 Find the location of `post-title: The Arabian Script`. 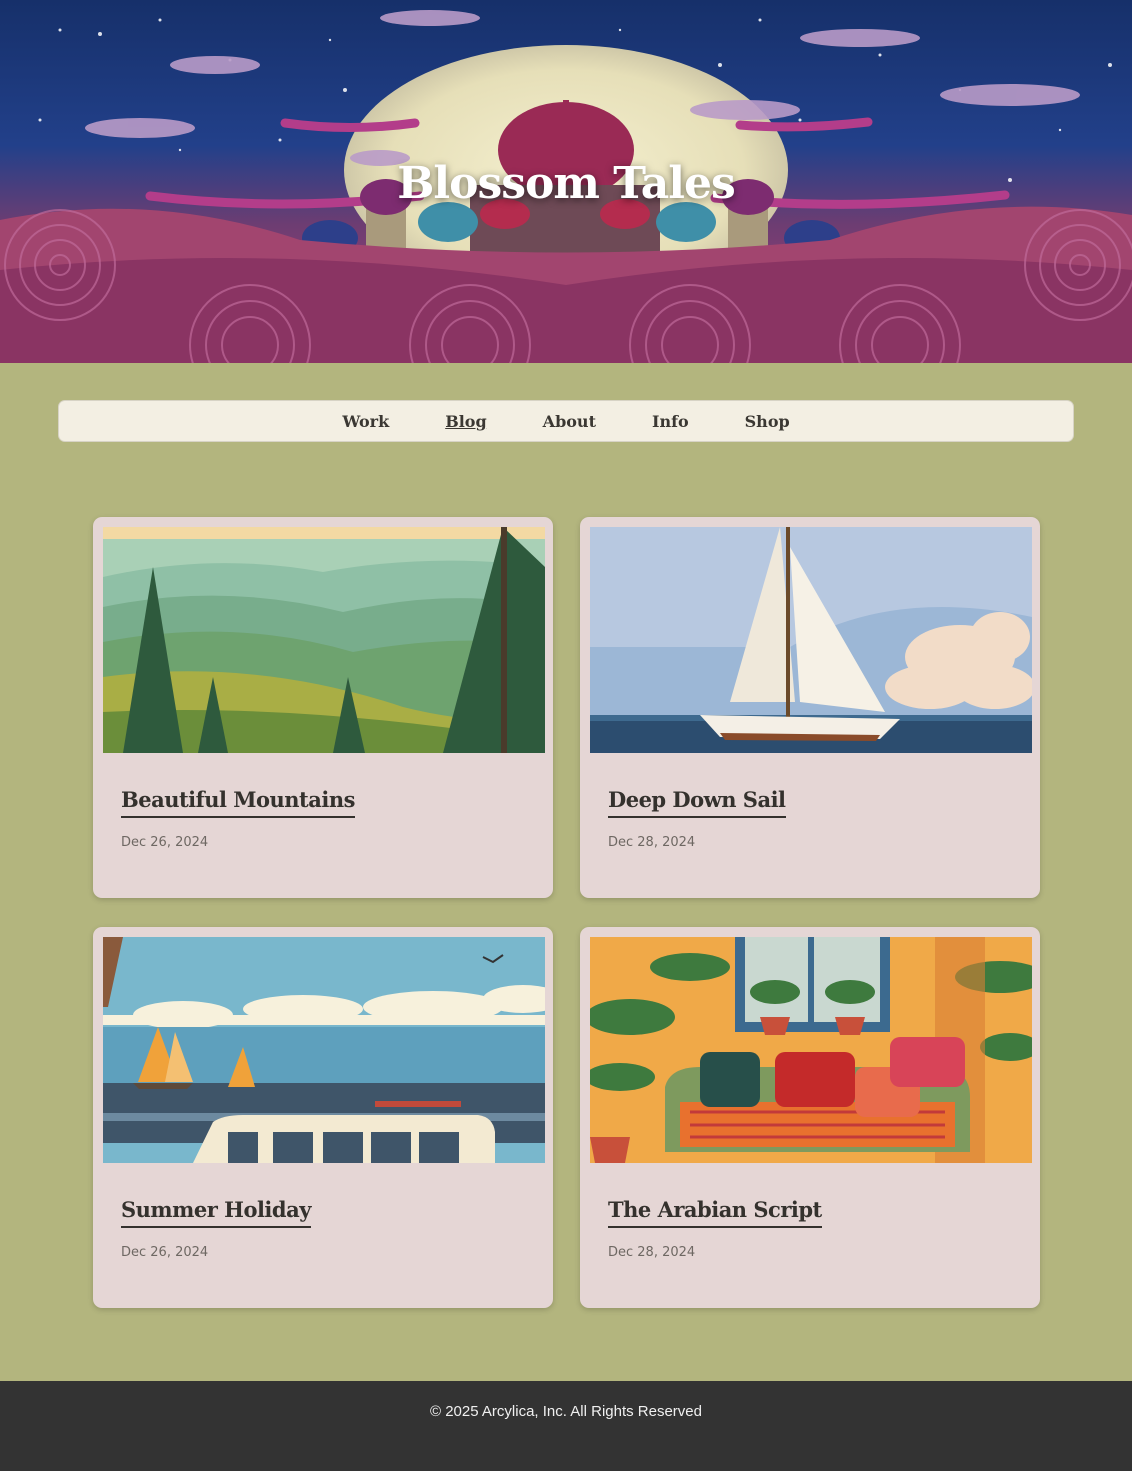

post-title: The Arabian Script is located at coordinates (715, 1212).